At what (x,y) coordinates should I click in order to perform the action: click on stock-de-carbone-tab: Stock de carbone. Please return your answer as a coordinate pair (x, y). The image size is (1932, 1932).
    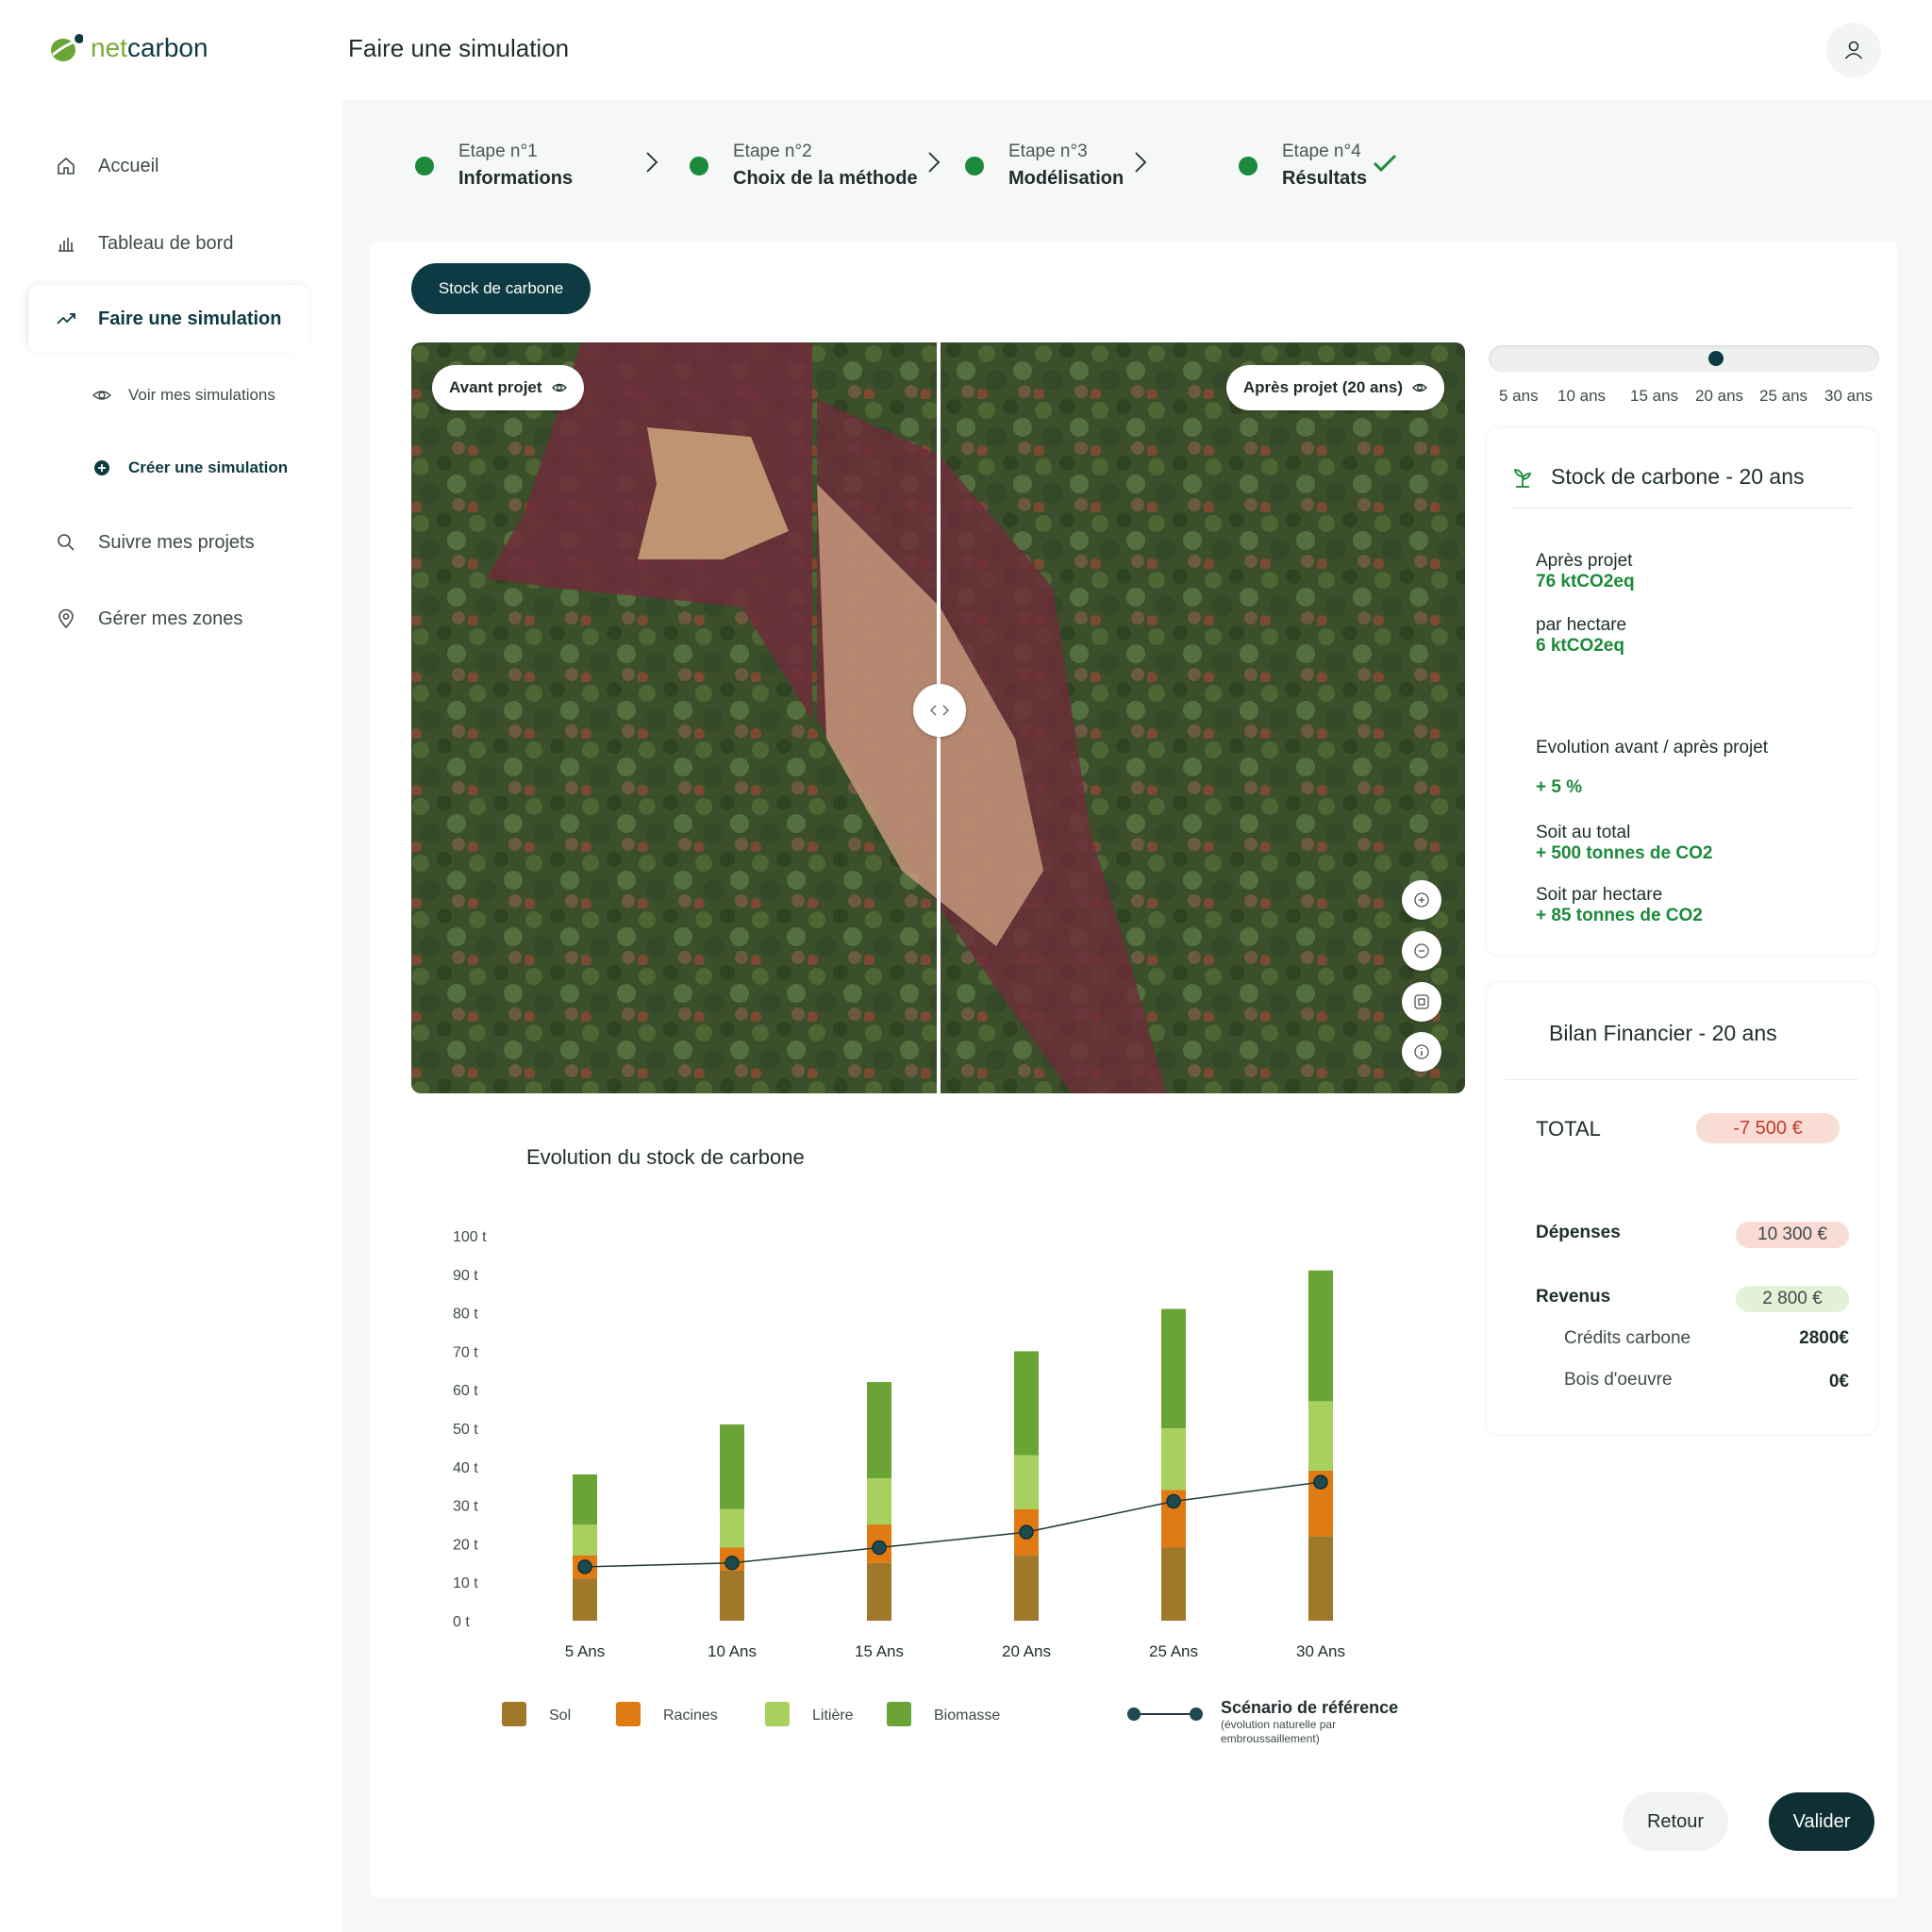
    Looking at the image, I should click on (501, 288).